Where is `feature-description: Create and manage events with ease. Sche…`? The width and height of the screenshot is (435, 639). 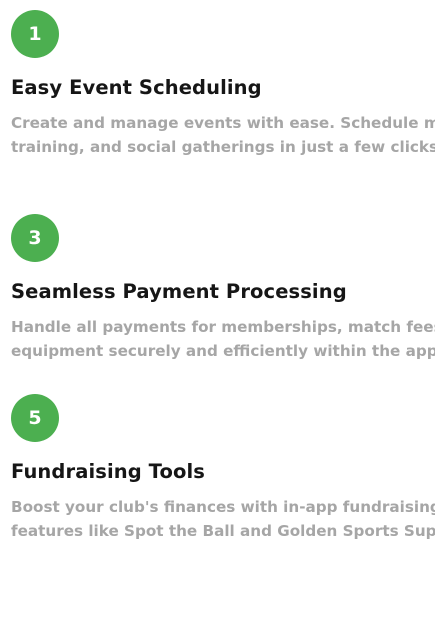 feature-description: Create and manage events with ease. Sche… is located at coordinates (223, 135).